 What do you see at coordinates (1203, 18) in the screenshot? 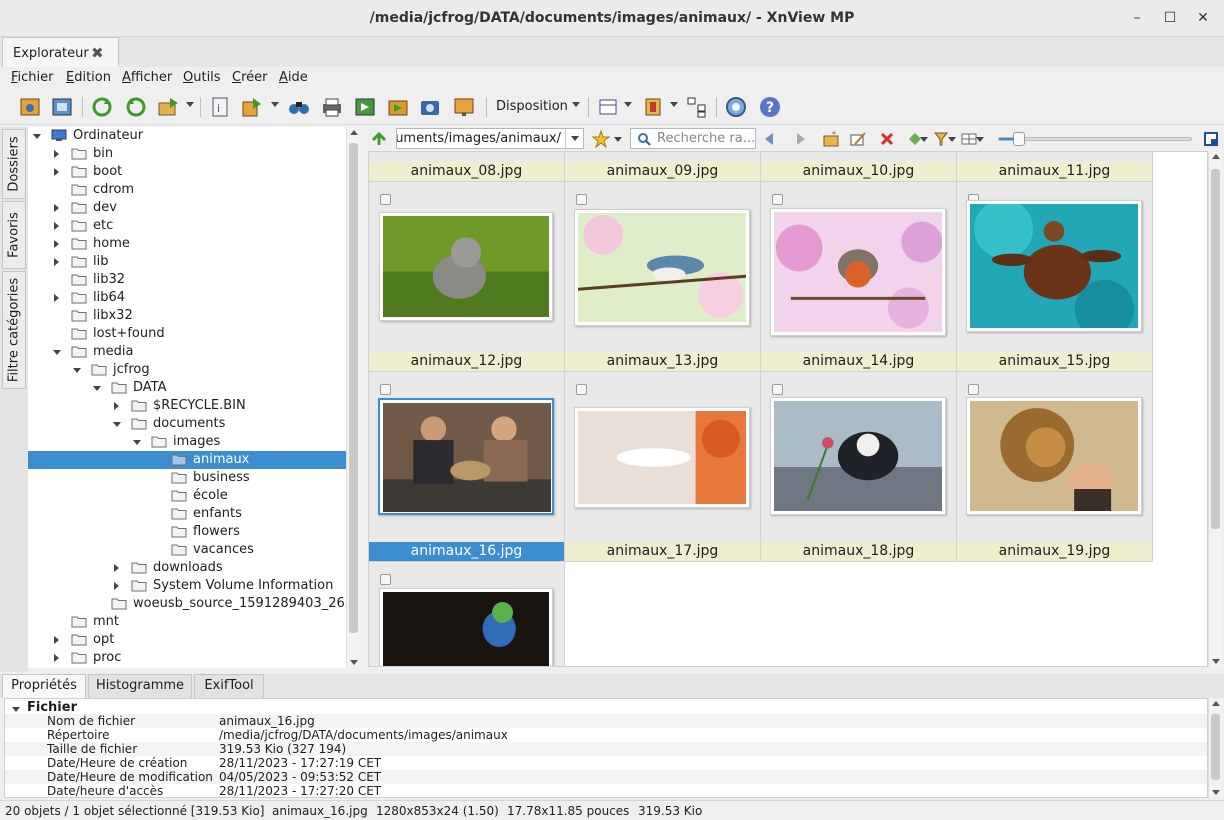
I see `close-window-button: ✕` at bounding box center [1203, 18].